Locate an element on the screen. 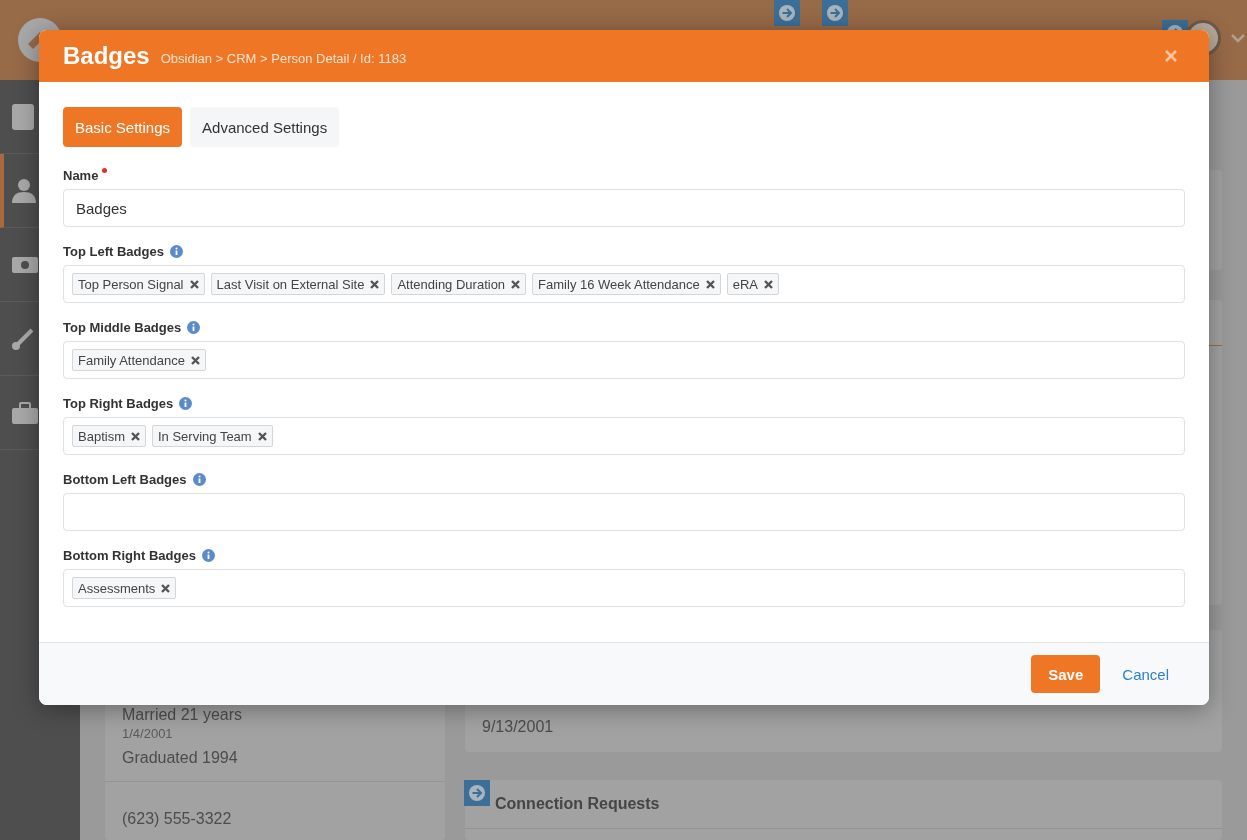 This screenshot has width=1247, height=840. document-icon is located at coordinates (23, 116).